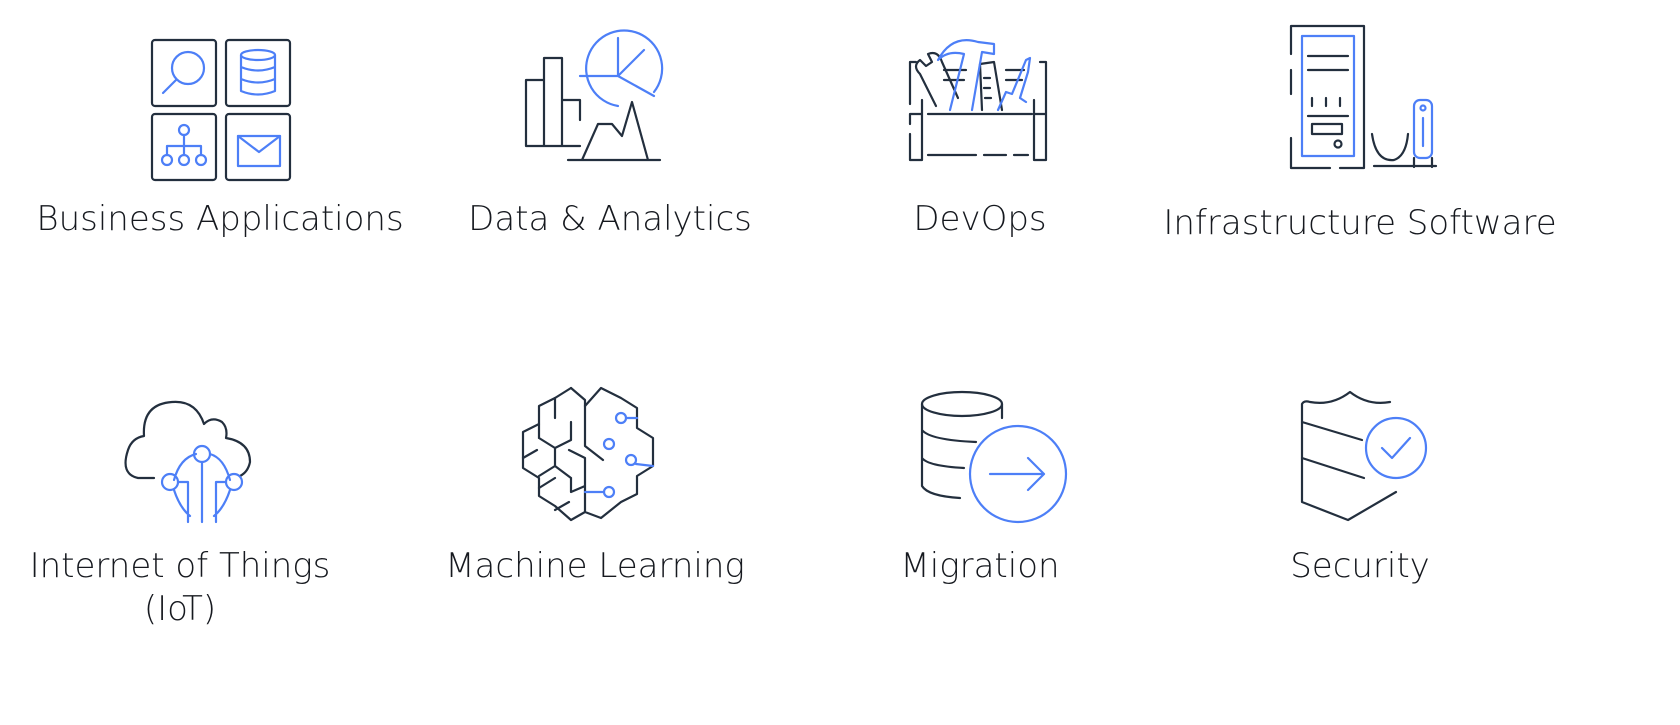 This screenshot has width=1680, height=725. I want to click on data-analytics-icon, so click(594, 95).